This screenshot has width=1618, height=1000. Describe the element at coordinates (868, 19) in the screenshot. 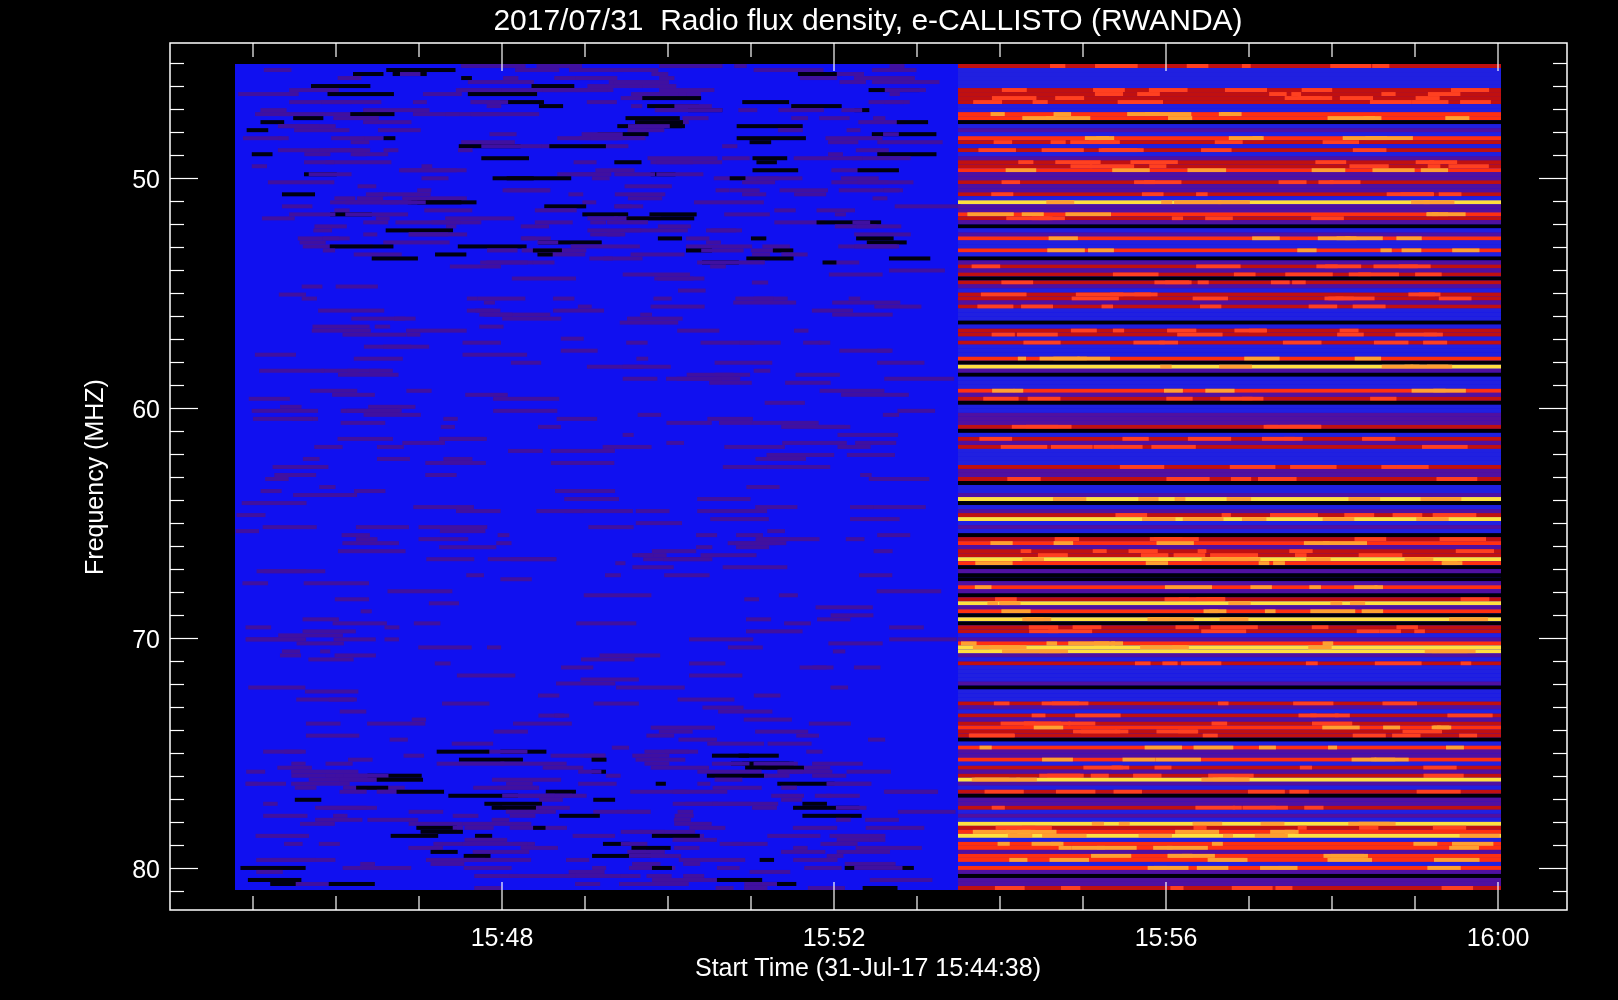

I see `plot-title: 2017/07/31 Radio flux density, e-CALLISTO (RWANDA)` at that location.